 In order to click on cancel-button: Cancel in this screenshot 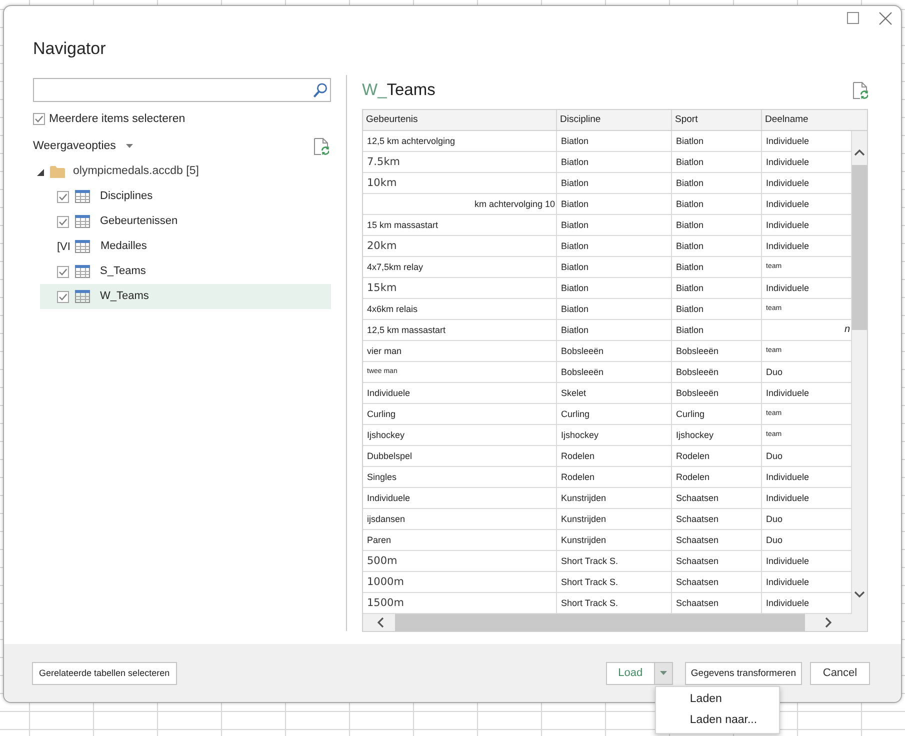, I will do `click(840, 673)`.